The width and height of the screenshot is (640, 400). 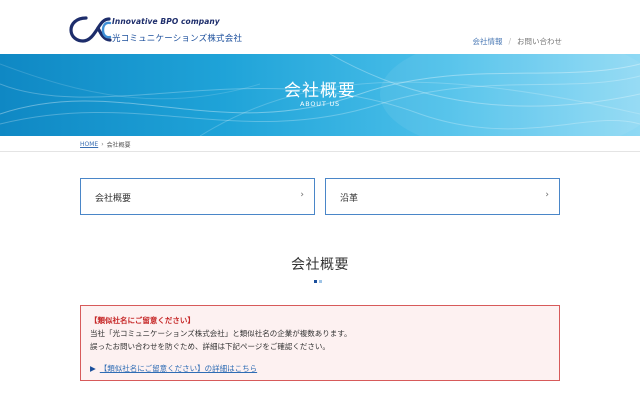 I want to click on card-label: 会社概要, so click(x=113, y=199).